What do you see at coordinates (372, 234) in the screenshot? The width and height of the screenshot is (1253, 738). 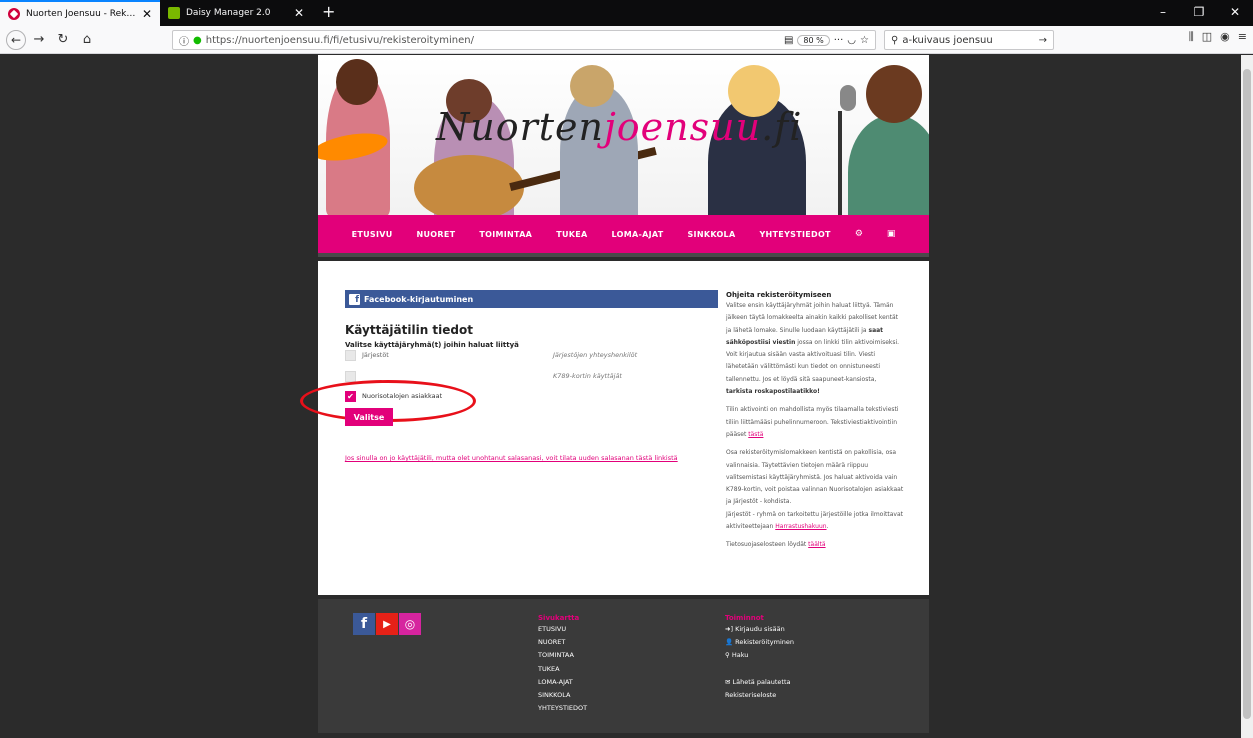 I see `menu-item-etusivu: ETUSIVU` at bounding box center [372, 234].